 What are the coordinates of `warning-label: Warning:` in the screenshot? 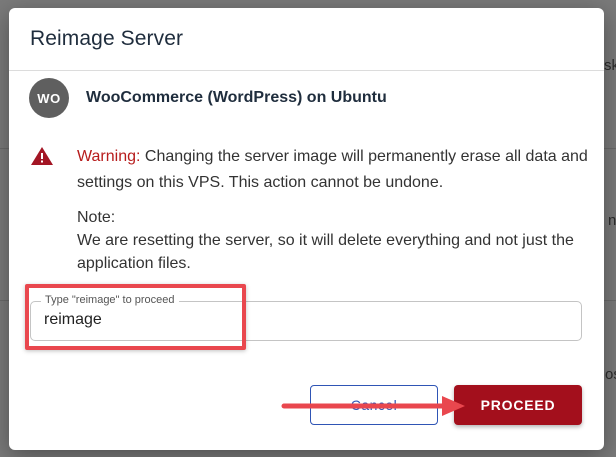 It's located at (109, 156).